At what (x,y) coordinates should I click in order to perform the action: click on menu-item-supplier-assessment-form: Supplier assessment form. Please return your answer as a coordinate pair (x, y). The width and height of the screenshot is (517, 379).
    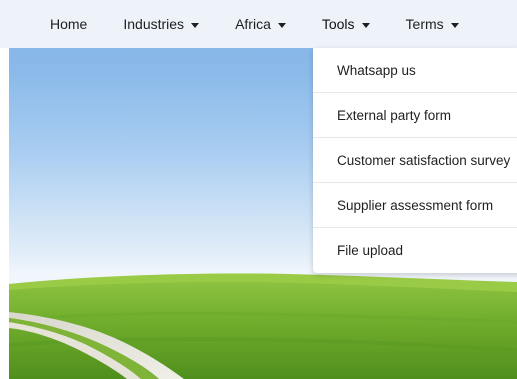
    Looking at the image, I should click on (415, 205).